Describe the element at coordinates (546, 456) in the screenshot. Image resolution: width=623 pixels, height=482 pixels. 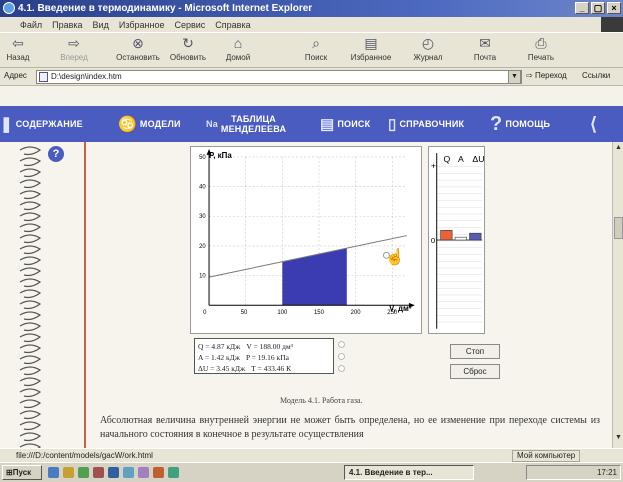
I see `security-zone: Мой компьютер` at that location.